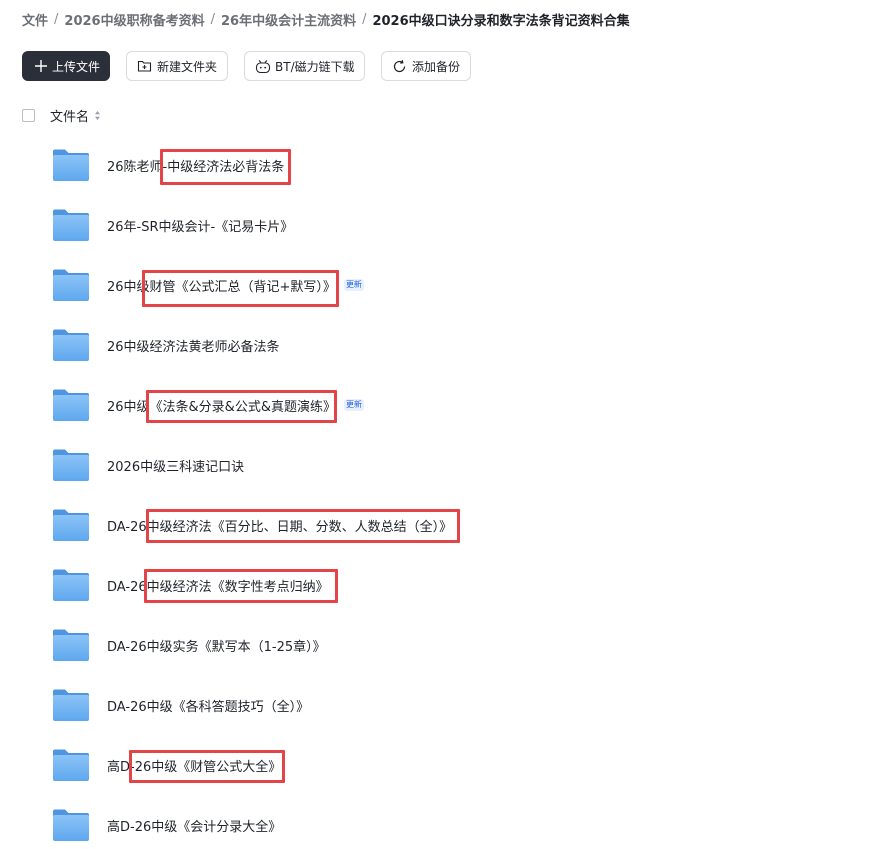 This screenshot has height=849, width=874. Describe the element at coordinates (263, 66) in the screenshot. I see `bt-magnet-icon` at that location.